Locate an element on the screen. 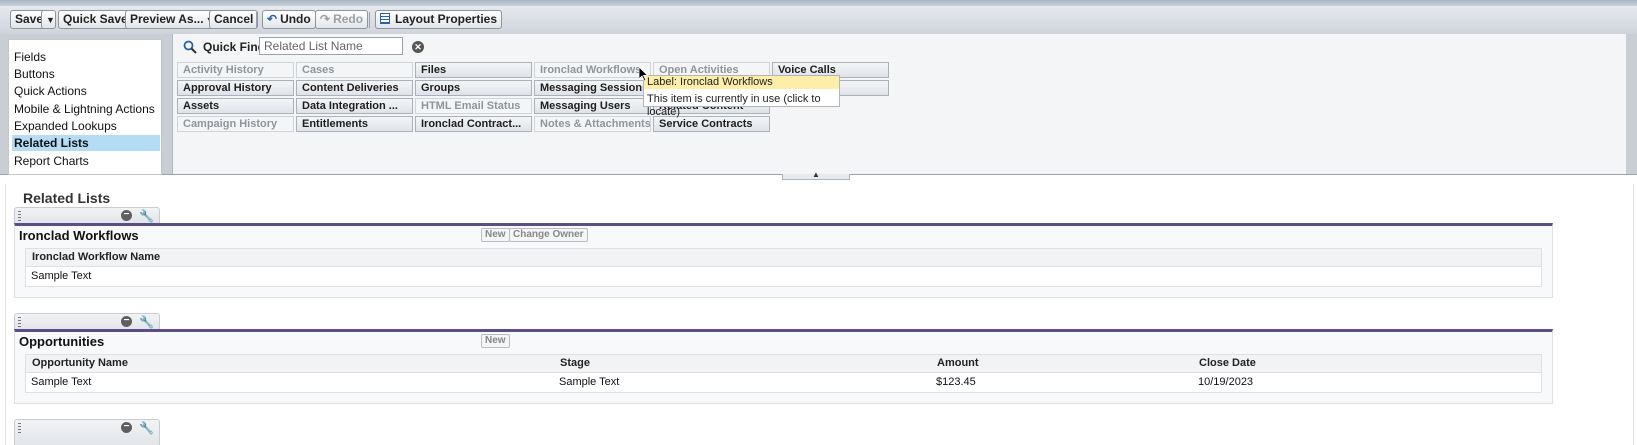 This screenshot has height=445, width=1637. category-expanded-lookups: Expanded Lookups is located at coordinates (65, 126).